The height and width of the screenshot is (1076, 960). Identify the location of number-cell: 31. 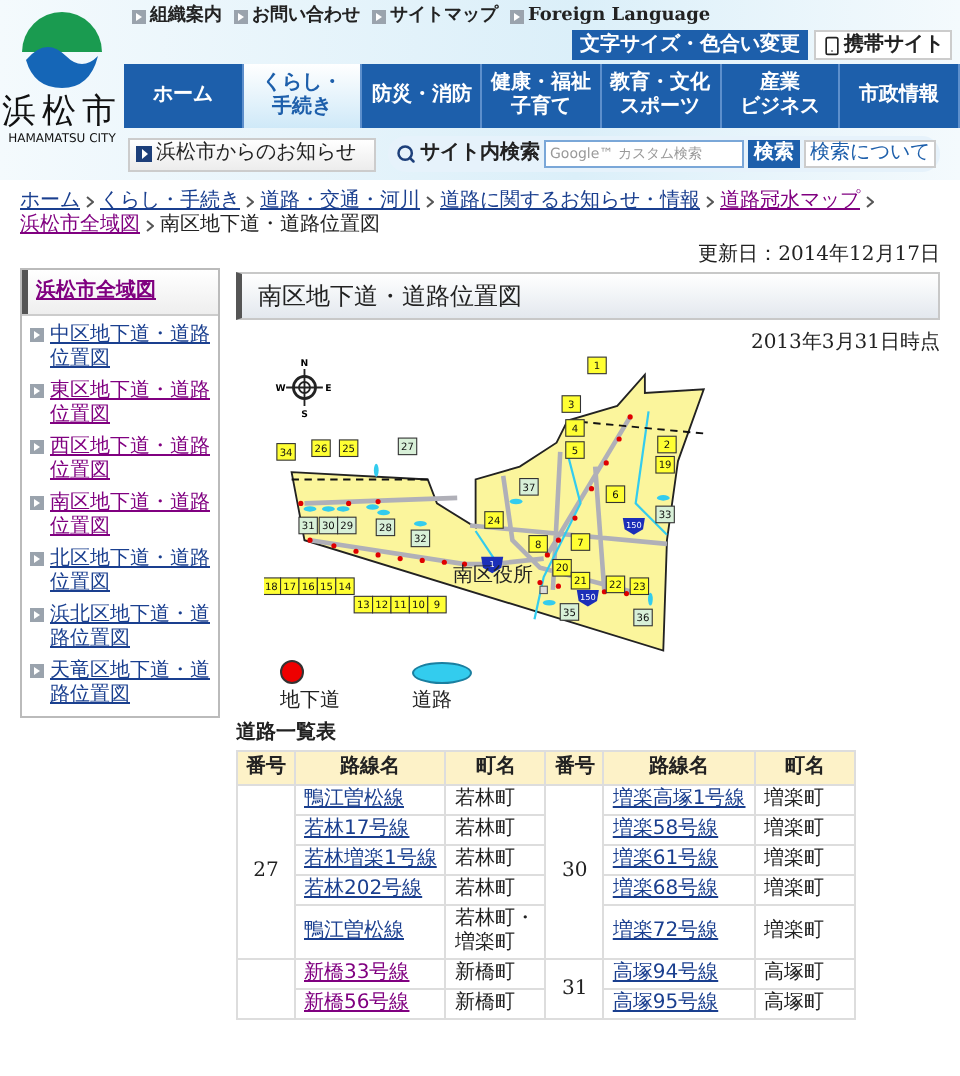
(574, 989).